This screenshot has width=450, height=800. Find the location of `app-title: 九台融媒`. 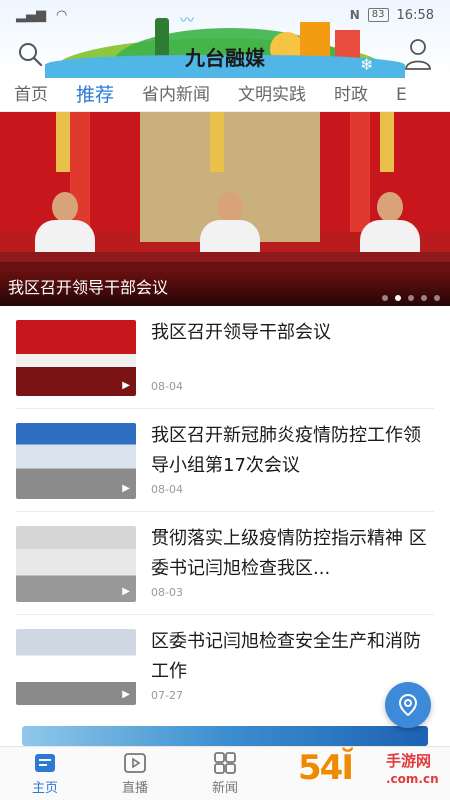

app-title: 九台融媒 is located at coordinates (225, 58).